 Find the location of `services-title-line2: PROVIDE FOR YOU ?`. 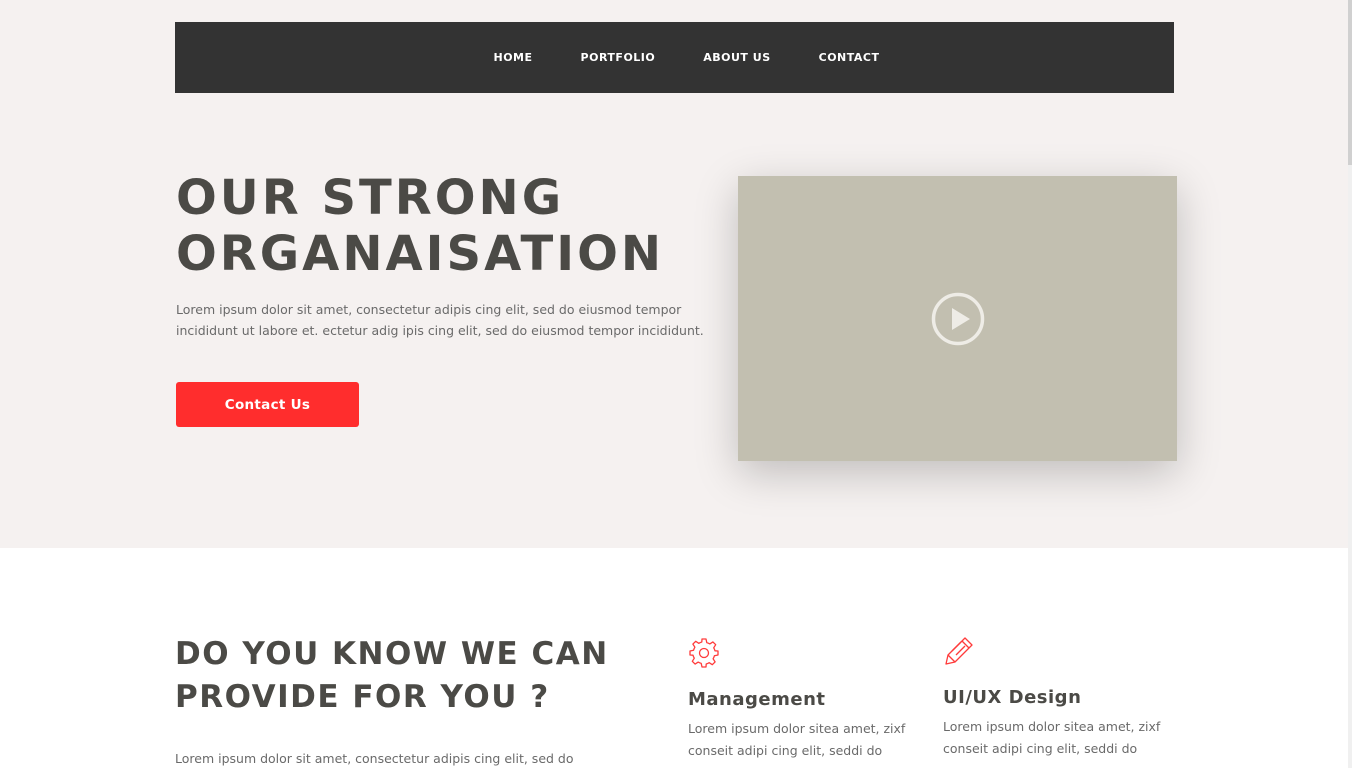

services-title-line2: PROVIDE FOR YOU ? is located at coordinates (362, 697).